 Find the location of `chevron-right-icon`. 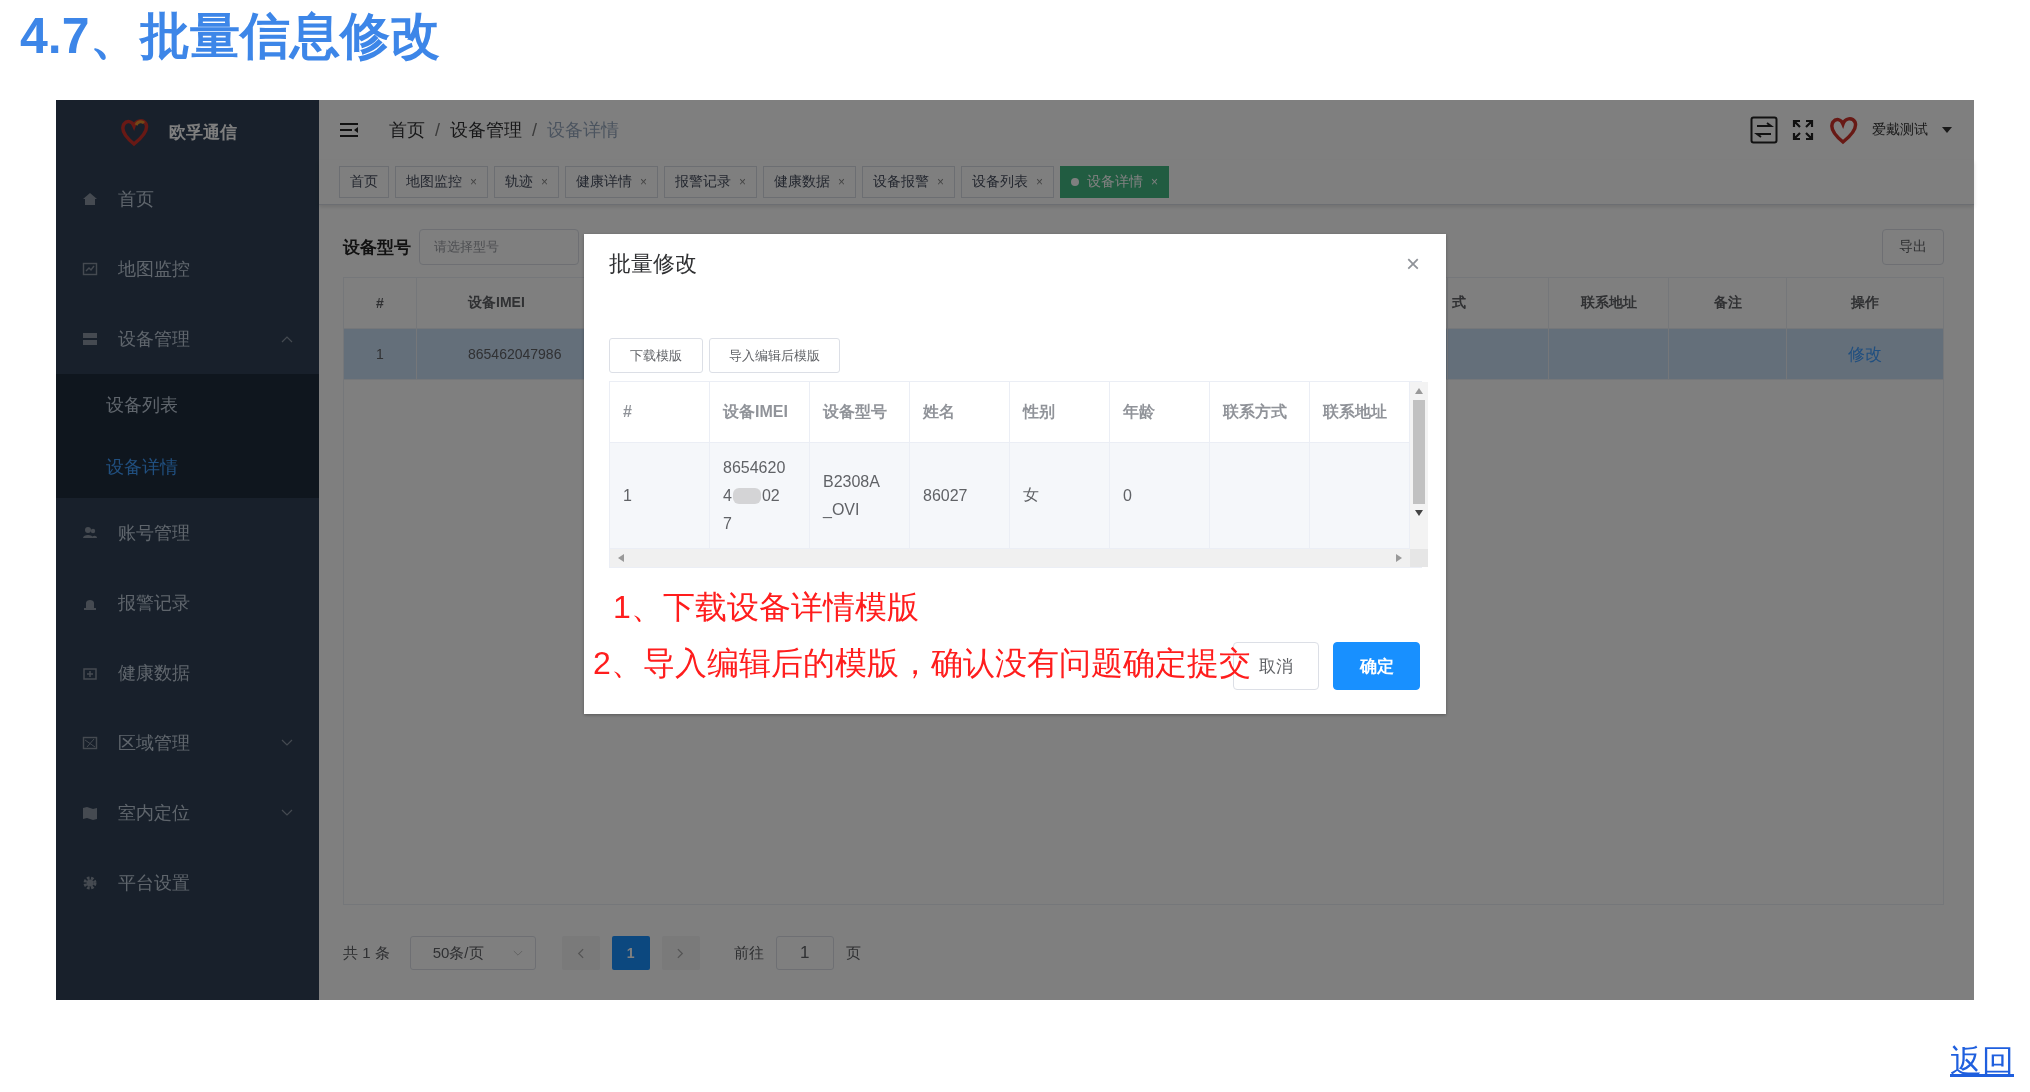

chevron-right-icon is located at coordinates (681, 953).